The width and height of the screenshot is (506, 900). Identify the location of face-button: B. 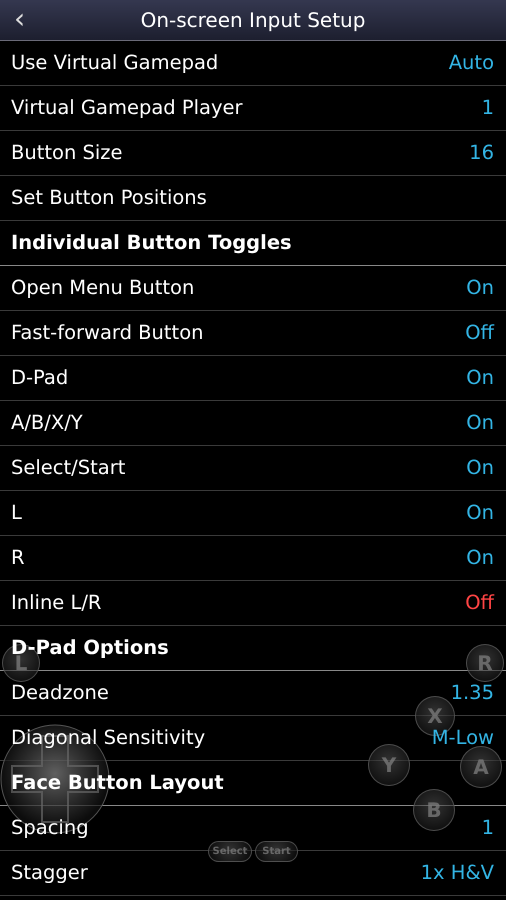
(434, 810).